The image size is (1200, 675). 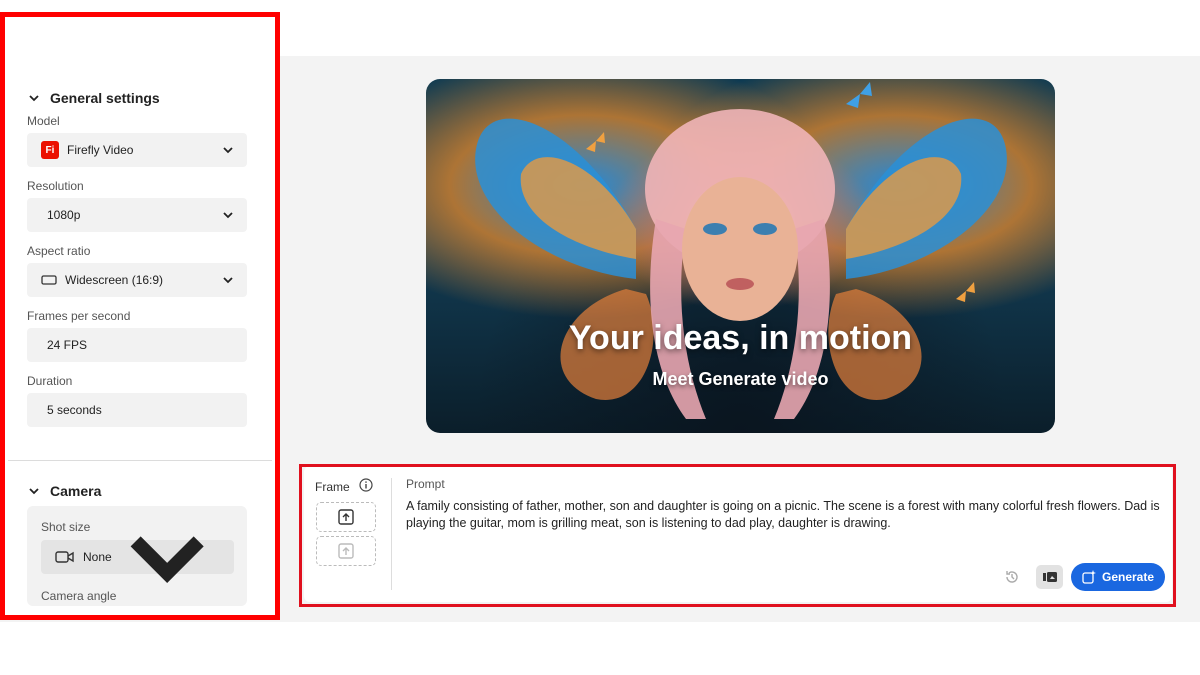 What do you see at coordinates (64, 215) in the screenshot?
I see `resolution-value: 1080p` at bounding box center [64, 215].